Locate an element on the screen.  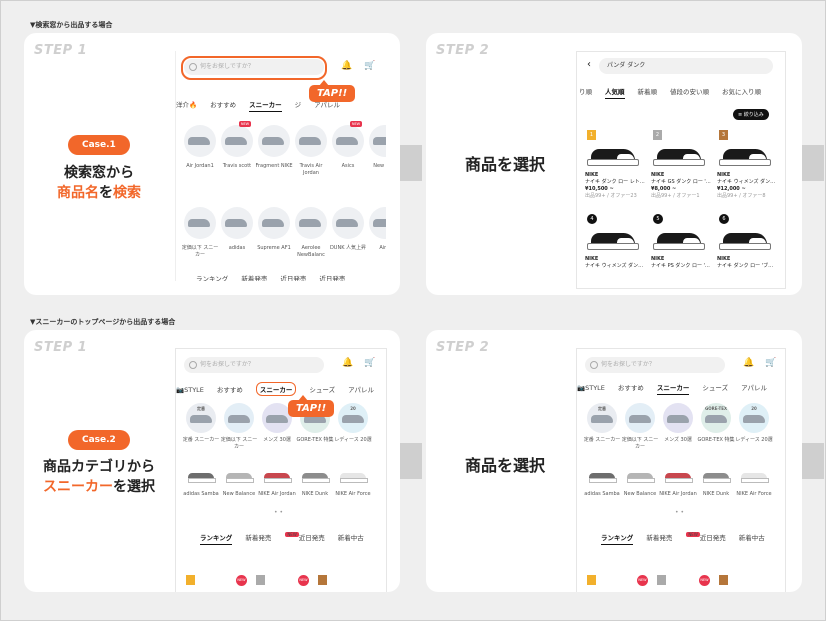
search-bar: パンダ ダンク is located at coordinates (686, 66).